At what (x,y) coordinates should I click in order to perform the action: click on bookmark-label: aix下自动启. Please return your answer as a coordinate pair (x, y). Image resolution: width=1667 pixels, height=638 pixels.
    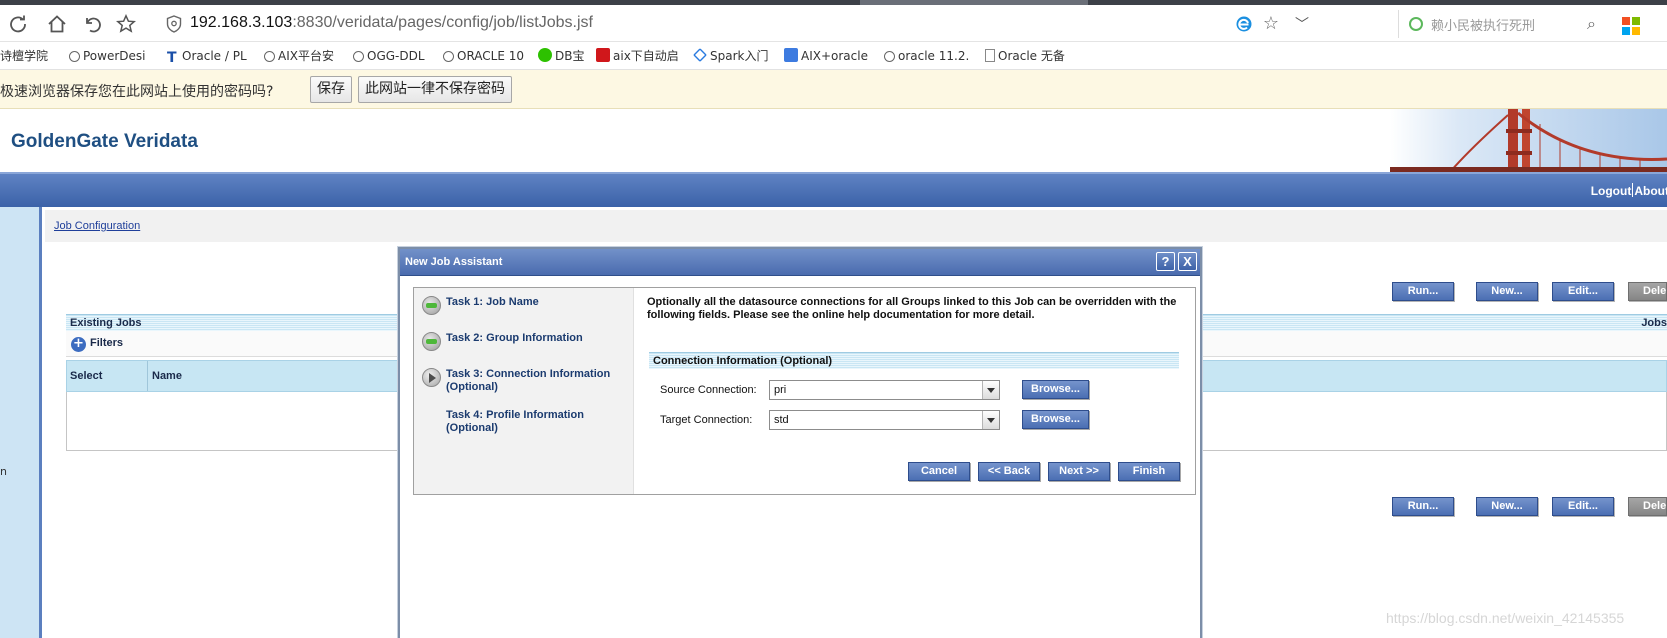
    Looking at the image, I should click on (646, 56).